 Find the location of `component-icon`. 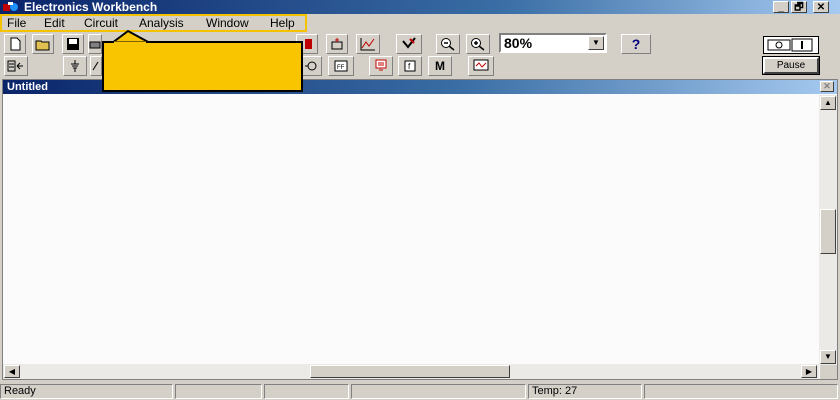

component-icon is located at coordinates (409, 43).